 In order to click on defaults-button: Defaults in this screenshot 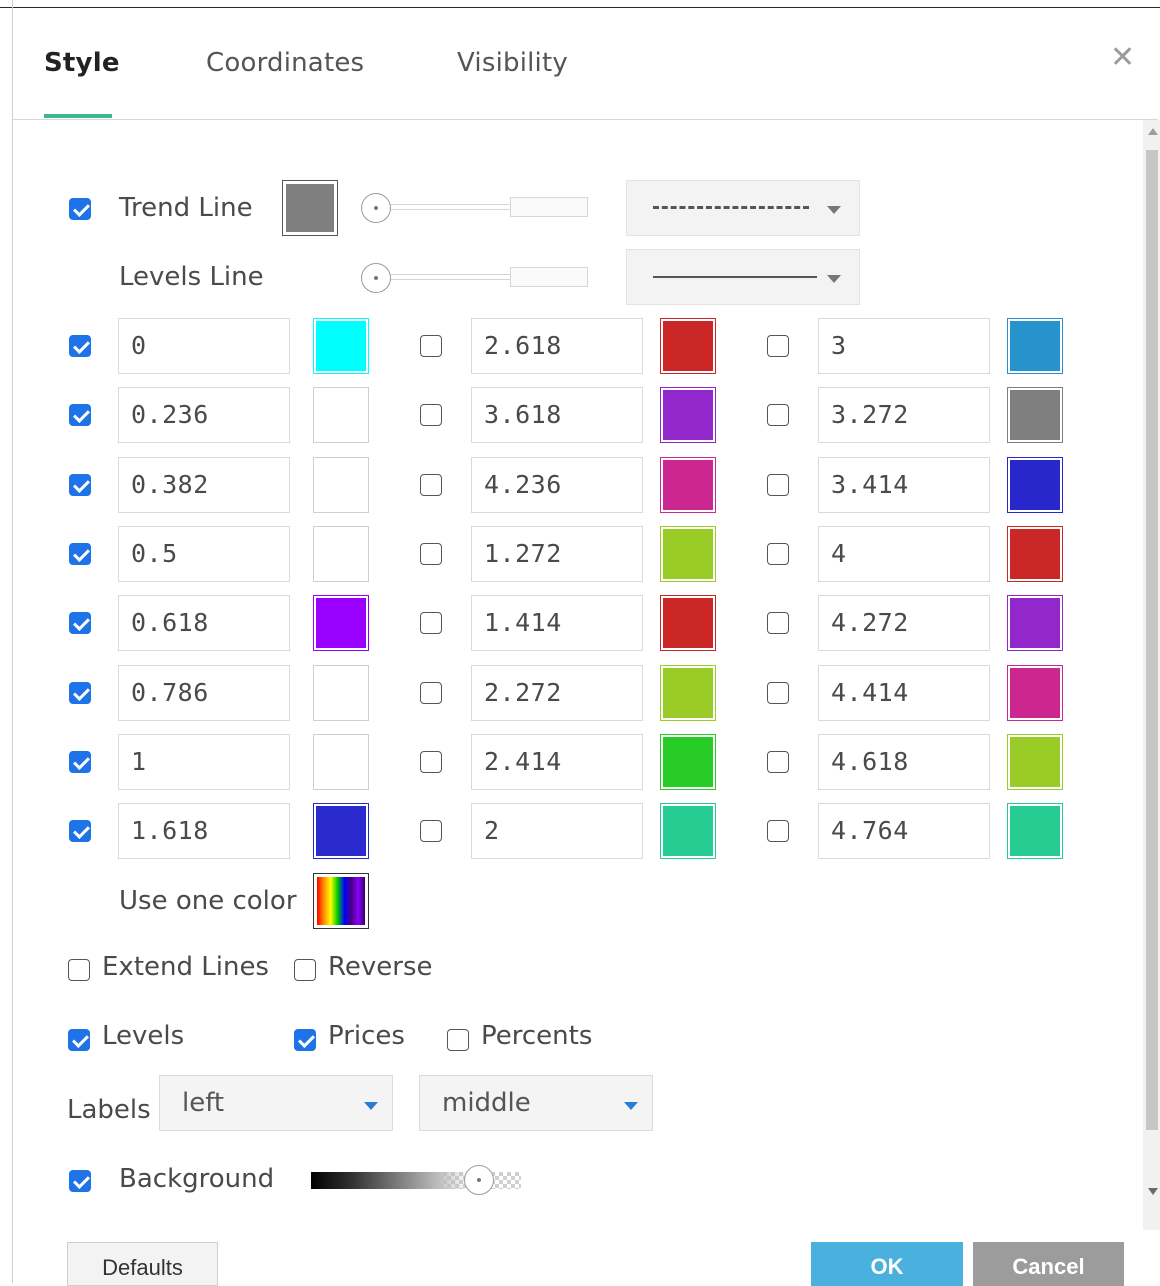, I will do `click(142, 1264)`.